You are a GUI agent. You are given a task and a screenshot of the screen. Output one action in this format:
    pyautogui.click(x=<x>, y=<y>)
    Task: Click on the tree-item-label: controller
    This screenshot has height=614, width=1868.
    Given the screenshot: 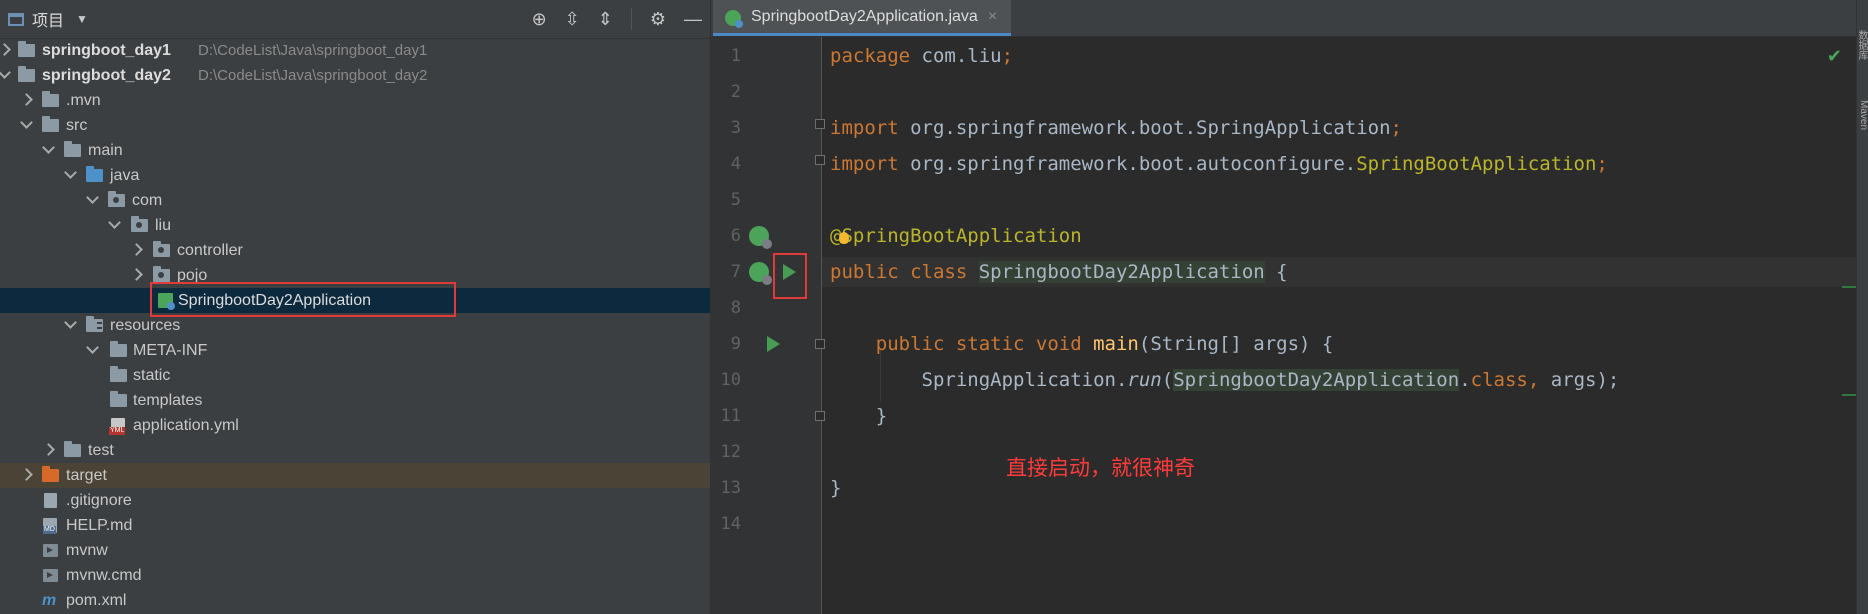 What is the action you would take?
    pyautogui.click(x=210, y=250)
    